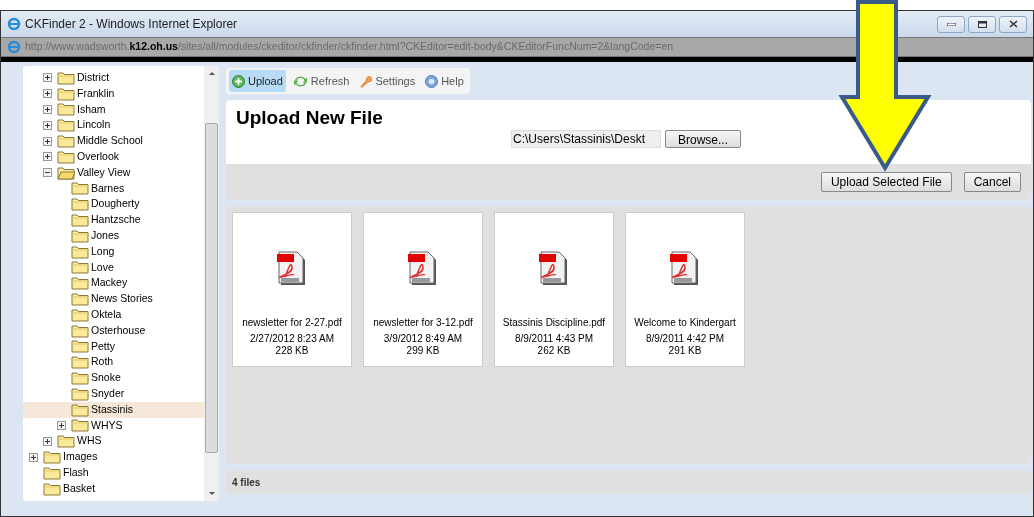 The image size is (1034, 517). I want to click on folder-label: Jones, so click(105, 235).